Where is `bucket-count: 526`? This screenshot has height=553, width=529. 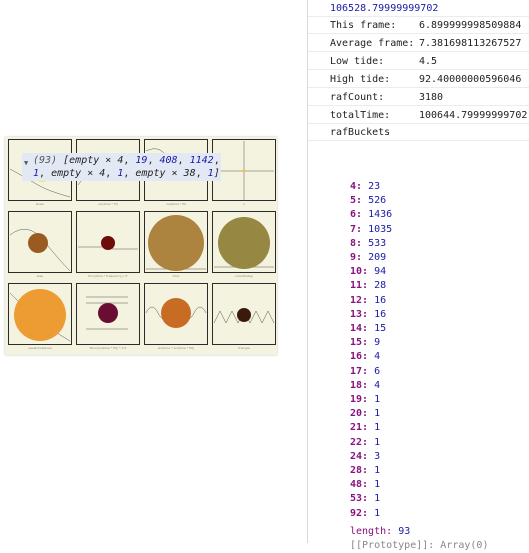
bucket-count: 526 is located at coordinates (377, 200).